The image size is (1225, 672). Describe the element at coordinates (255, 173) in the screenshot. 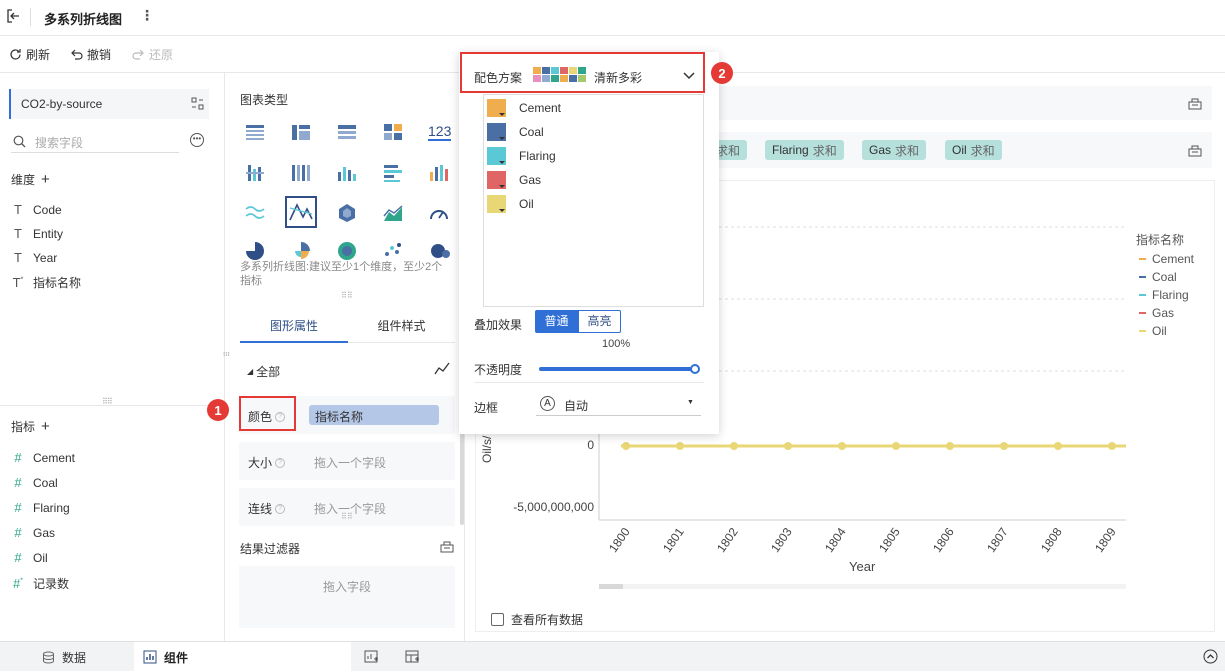

I see `grouped-bar-icon` at that location.